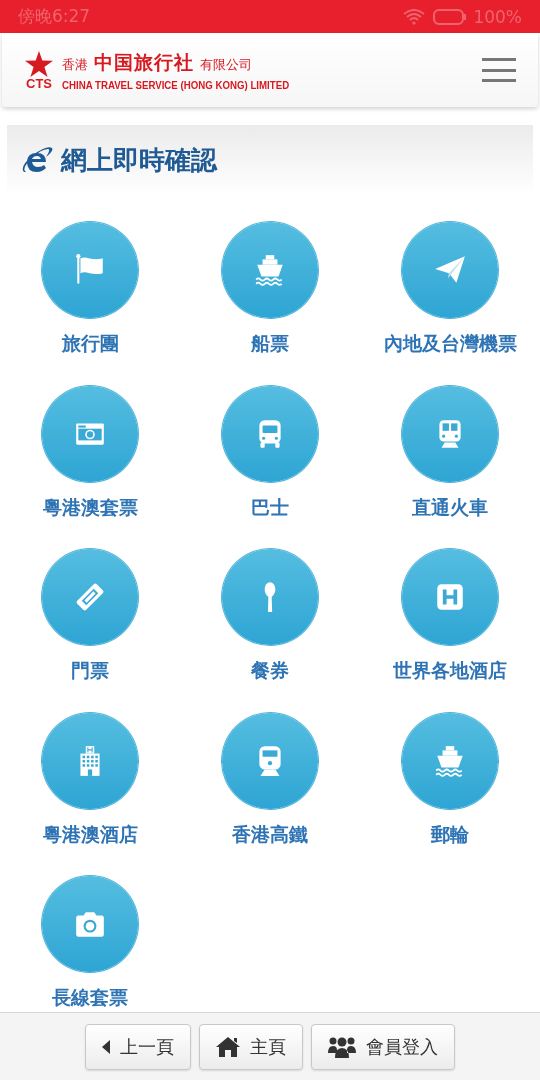 This screenshot has width=540, height=1080. What do you see at coordinates (499, 70) in the screenshot?
I see `menu-button` at bounding box center [499, 70].